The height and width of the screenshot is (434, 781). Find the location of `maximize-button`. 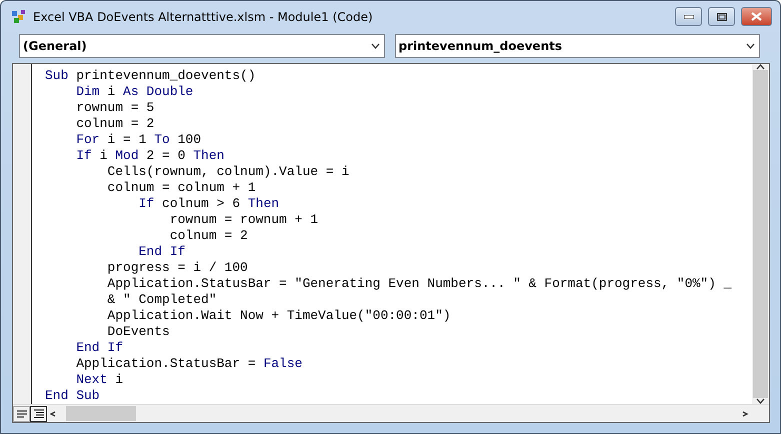

maximize-button is located at coordinates (721, 16).